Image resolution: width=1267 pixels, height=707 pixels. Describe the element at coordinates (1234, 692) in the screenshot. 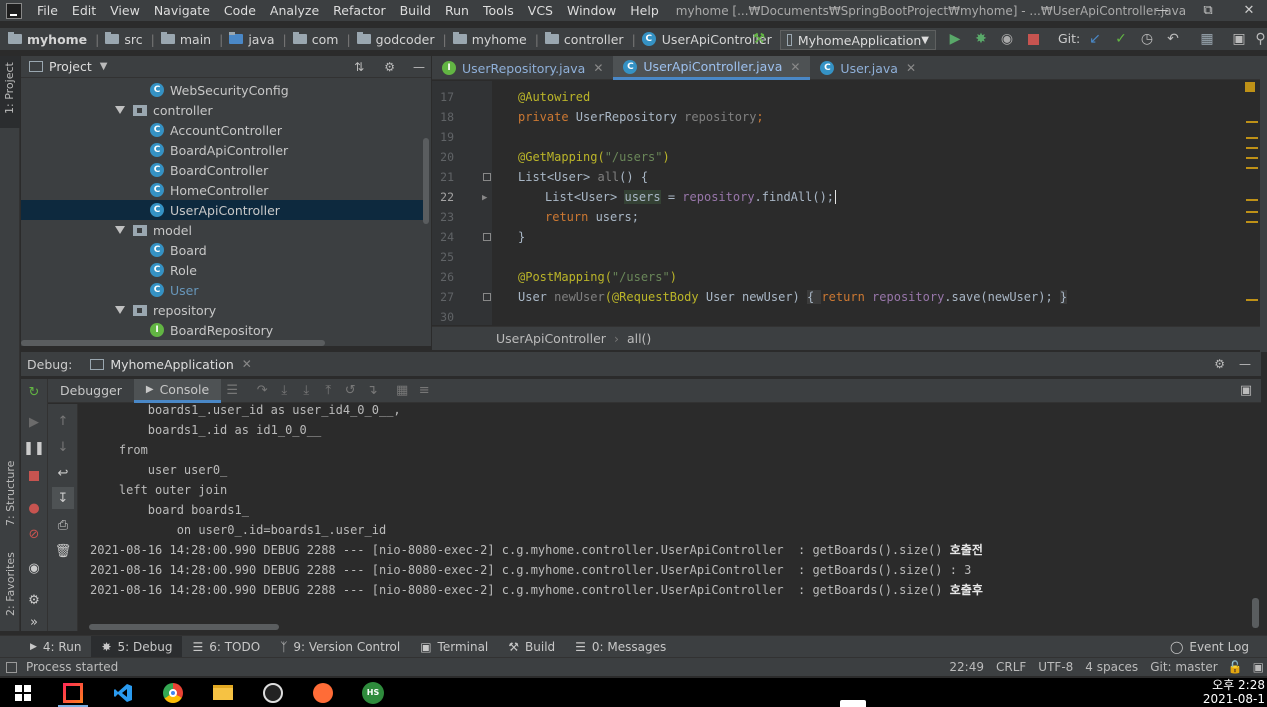

I see `taskbar-clock: 오후 2:28 2021-08-1` at that location.